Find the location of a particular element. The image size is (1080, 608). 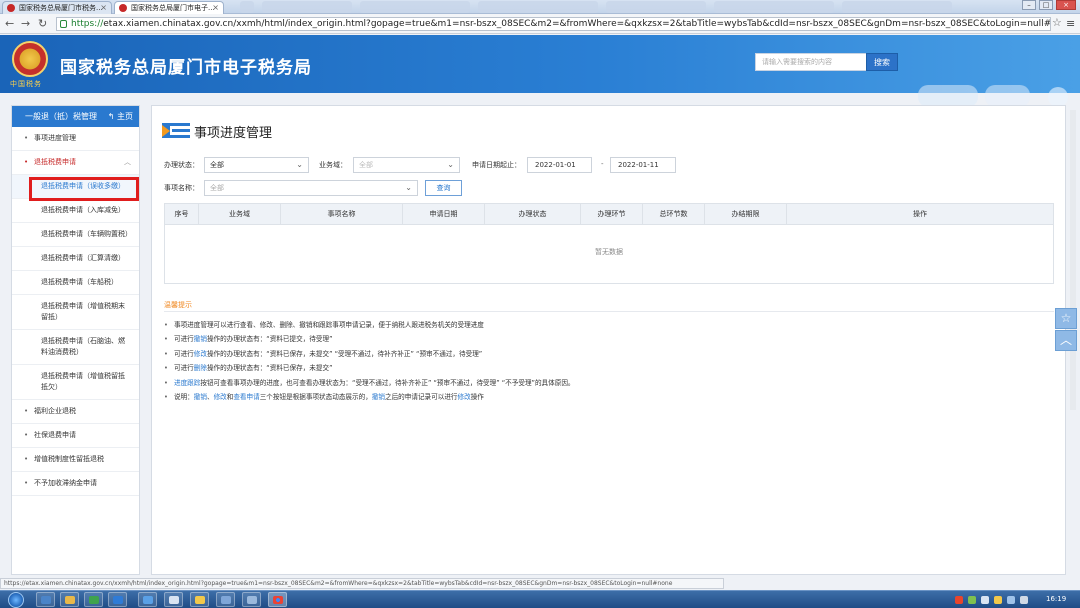

tip-line: 可进行撤销操作的办理状态有：“资料已提交，待受理” is located at coordinates (248, 339).